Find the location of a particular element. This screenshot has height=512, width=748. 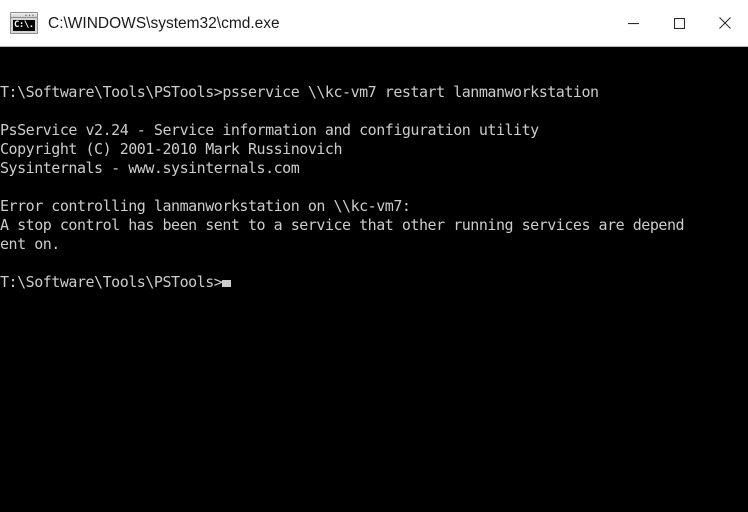

close-icon is located at coordinates (725, 23).